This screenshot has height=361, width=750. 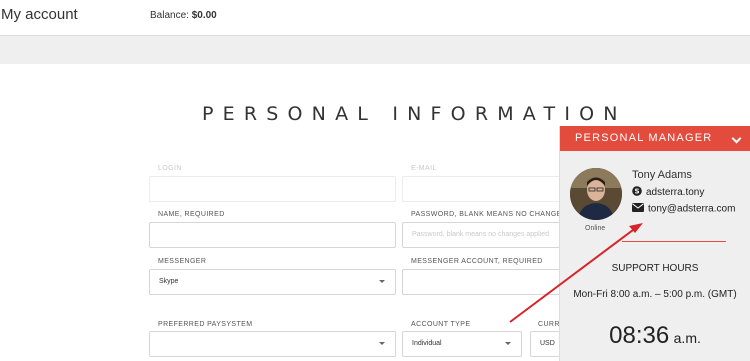 What do you see at coordinates (480, 234) in the screenshot?
I see `password-placeholder: Password, blank means no changes applied` at bounding box center [480, 234].